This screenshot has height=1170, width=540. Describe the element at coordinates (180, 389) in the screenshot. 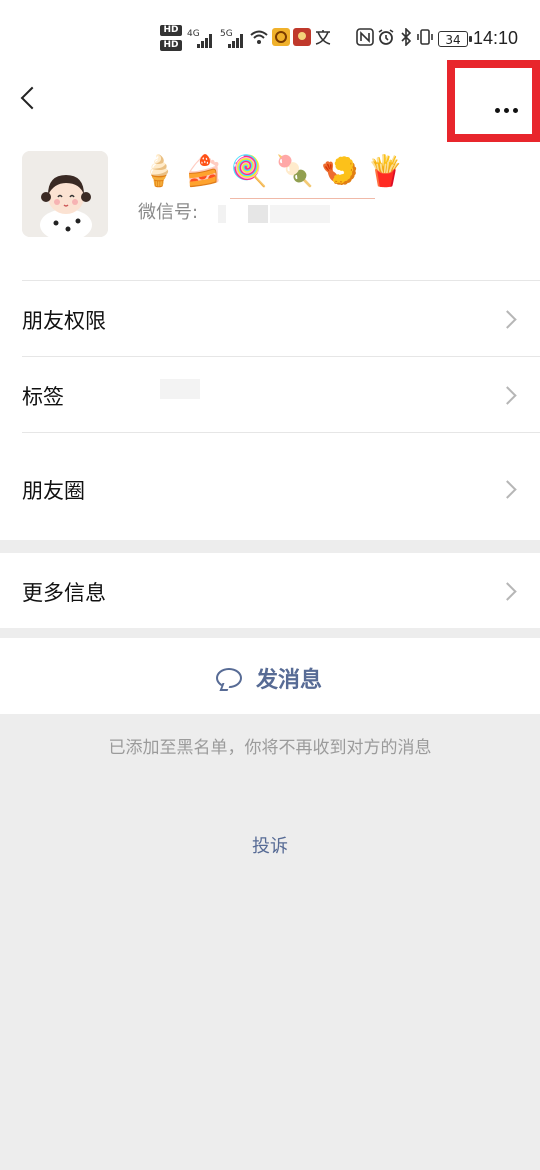

I see `tag-value` at that location.